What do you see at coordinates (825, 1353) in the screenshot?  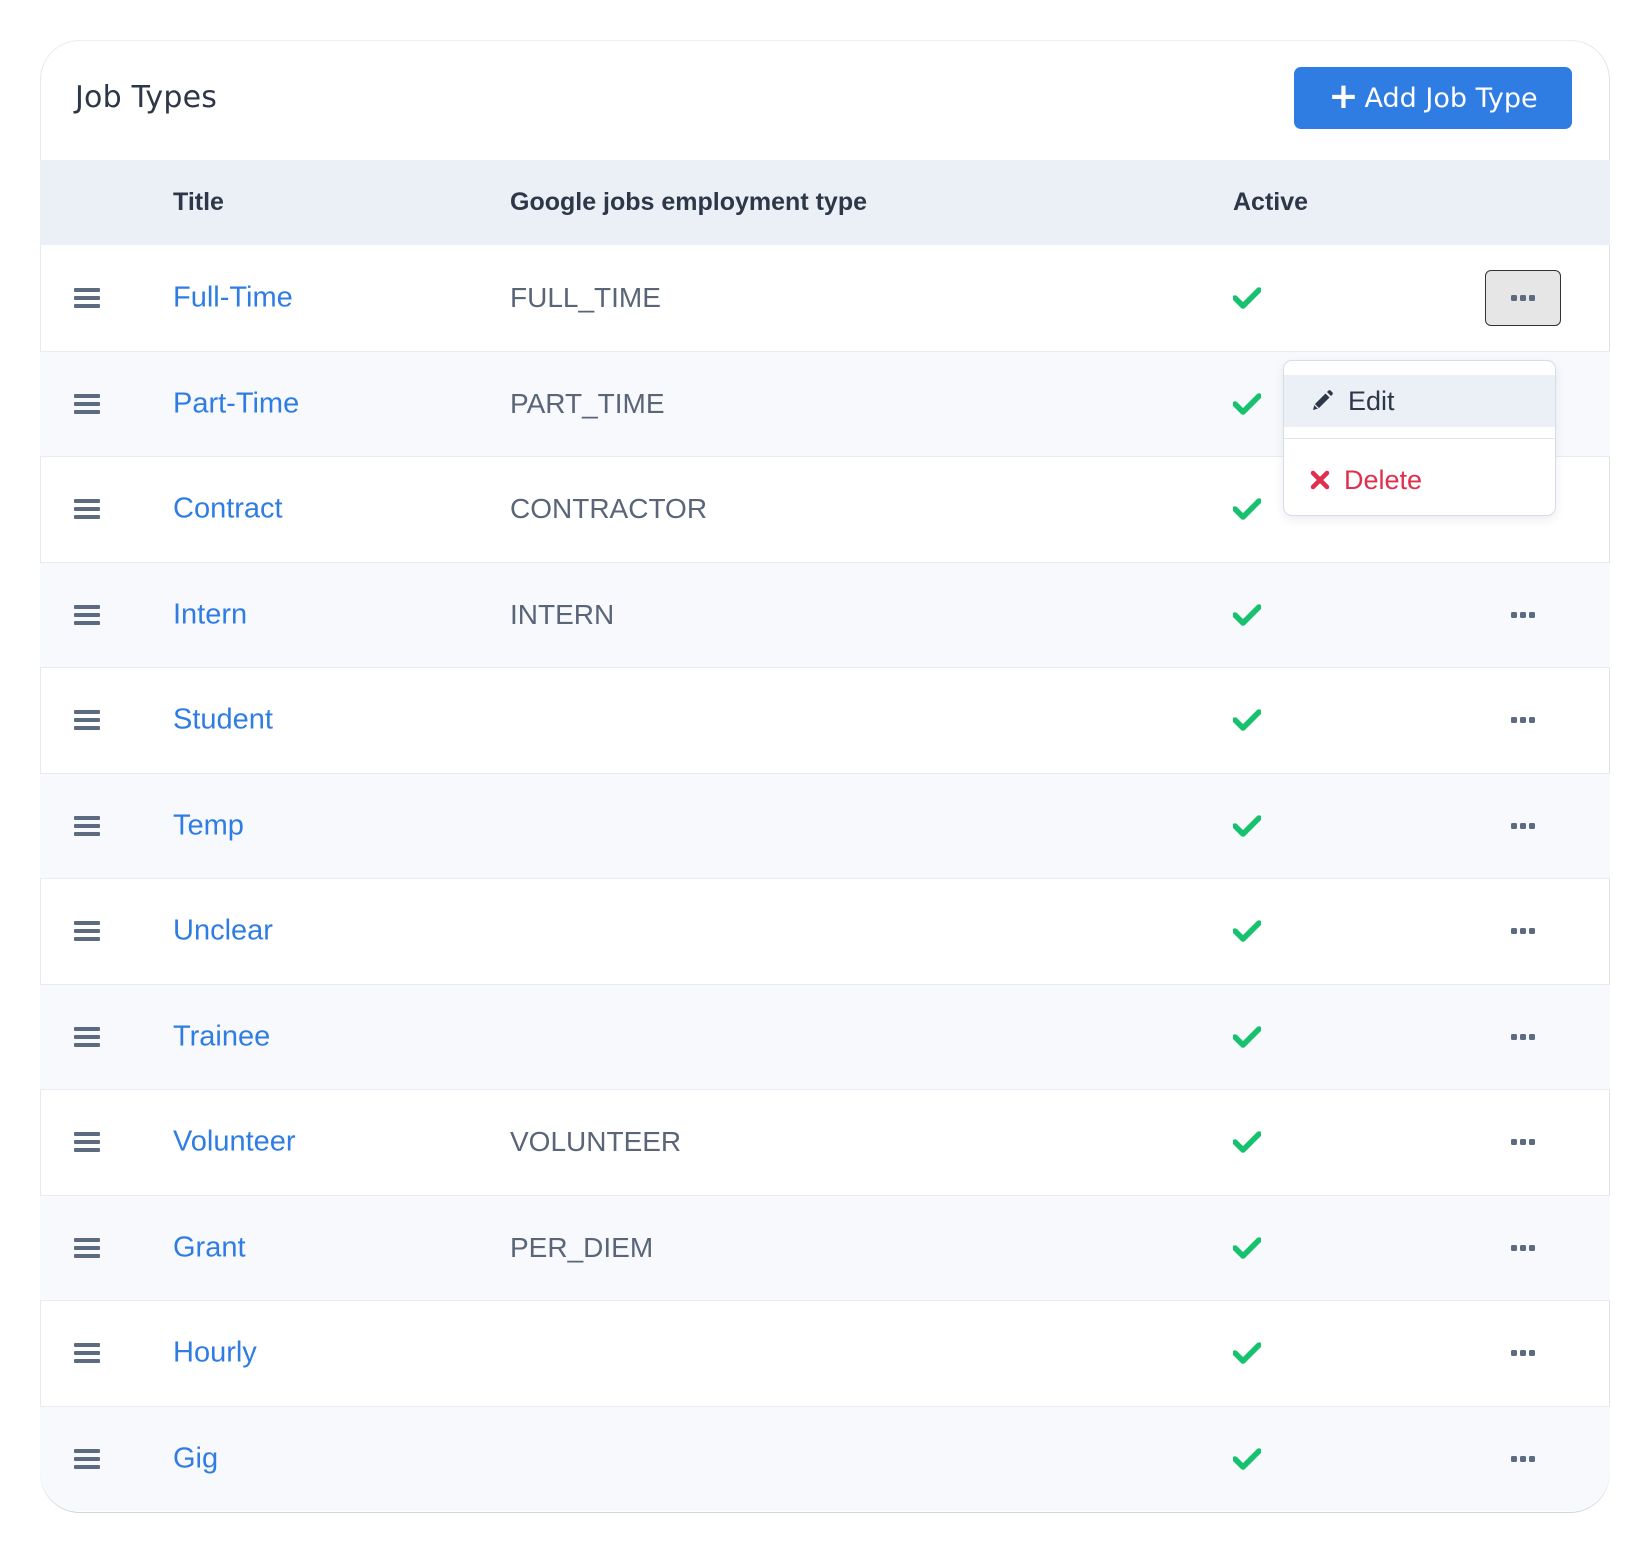 I see `table-row: Hourly` at bounding box center [825, 1353].